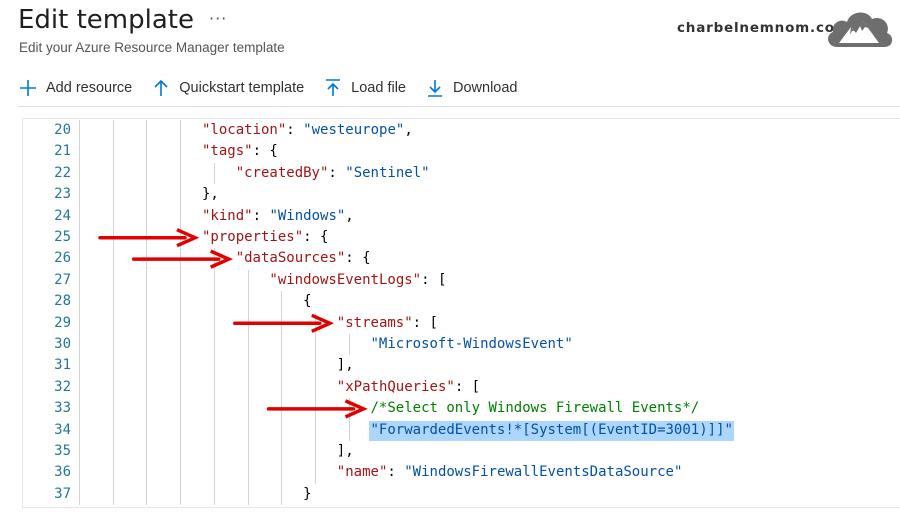 The image size is (900, 524). I want to click on line-number: 30, so click(62, 344).